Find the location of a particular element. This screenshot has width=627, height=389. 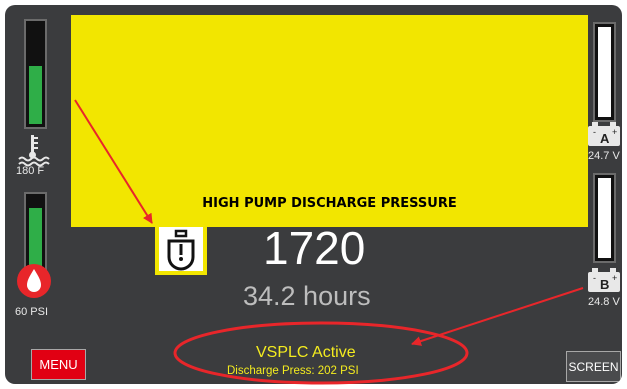

menu-button: MENU is located at coordinates (58, 364).